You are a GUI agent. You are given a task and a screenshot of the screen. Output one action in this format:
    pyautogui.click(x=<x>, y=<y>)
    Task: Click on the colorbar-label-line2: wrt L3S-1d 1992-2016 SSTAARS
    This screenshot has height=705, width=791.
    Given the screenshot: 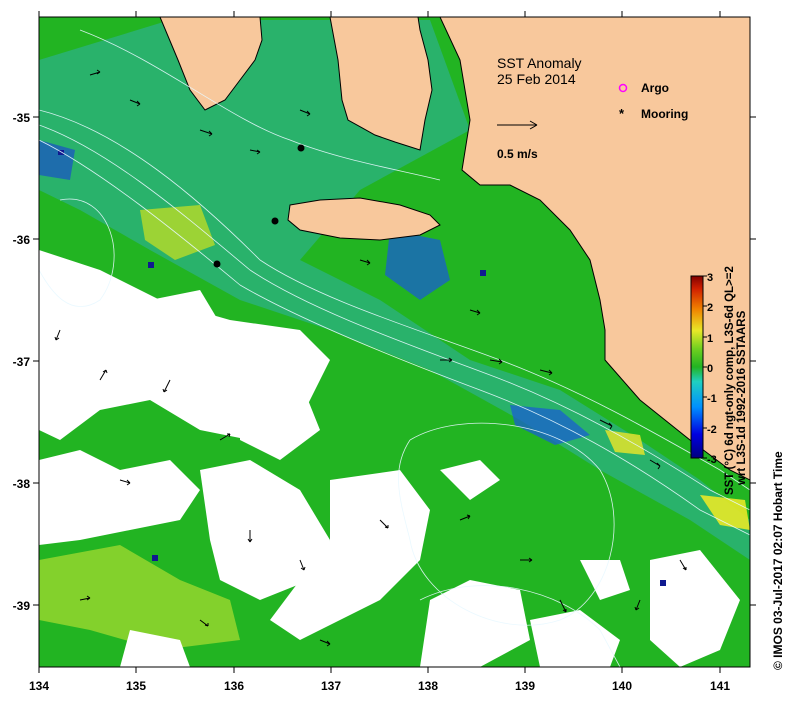 What is the action you would take?
    pyautogui.click(x=742, y=398)
    